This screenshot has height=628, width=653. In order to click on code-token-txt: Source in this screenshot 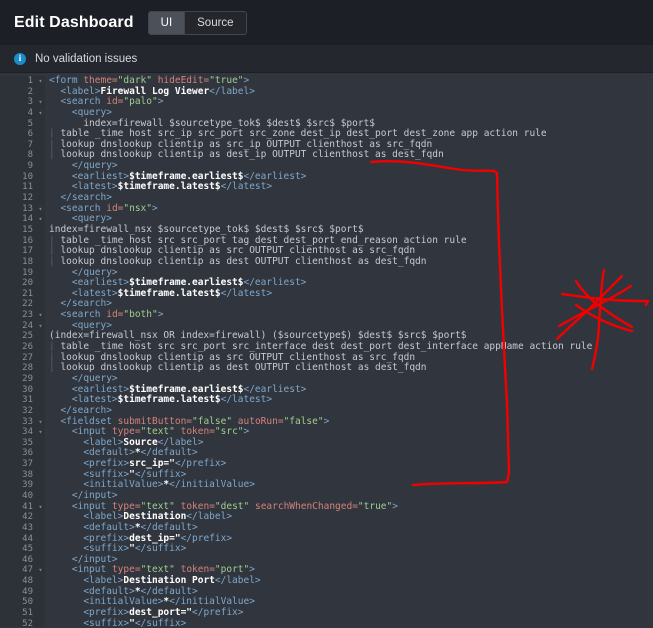, I will do `click(140, 442)`.